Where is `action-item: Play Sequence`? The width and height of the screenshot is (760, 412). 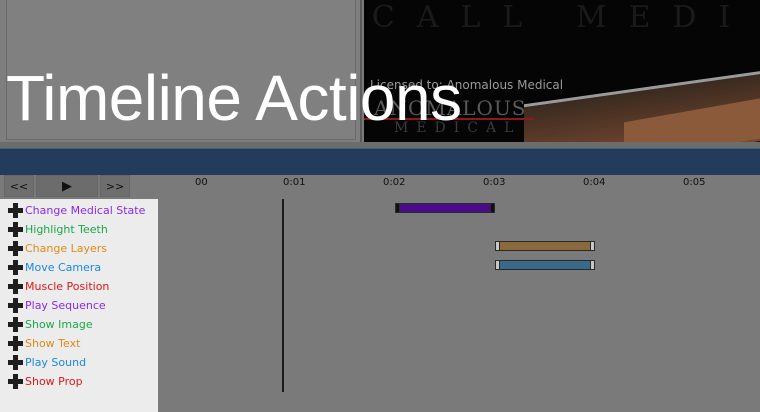
action-item: Play Sequence is located at coordinates (79, 305).